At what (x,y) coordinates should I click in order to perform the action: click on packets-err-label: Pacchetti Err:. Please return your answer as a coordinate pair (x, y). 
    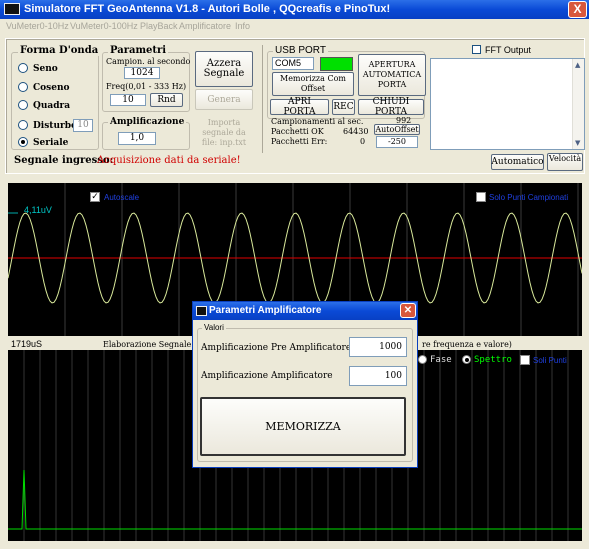
    Looking at the image, I should click on (299, 141).